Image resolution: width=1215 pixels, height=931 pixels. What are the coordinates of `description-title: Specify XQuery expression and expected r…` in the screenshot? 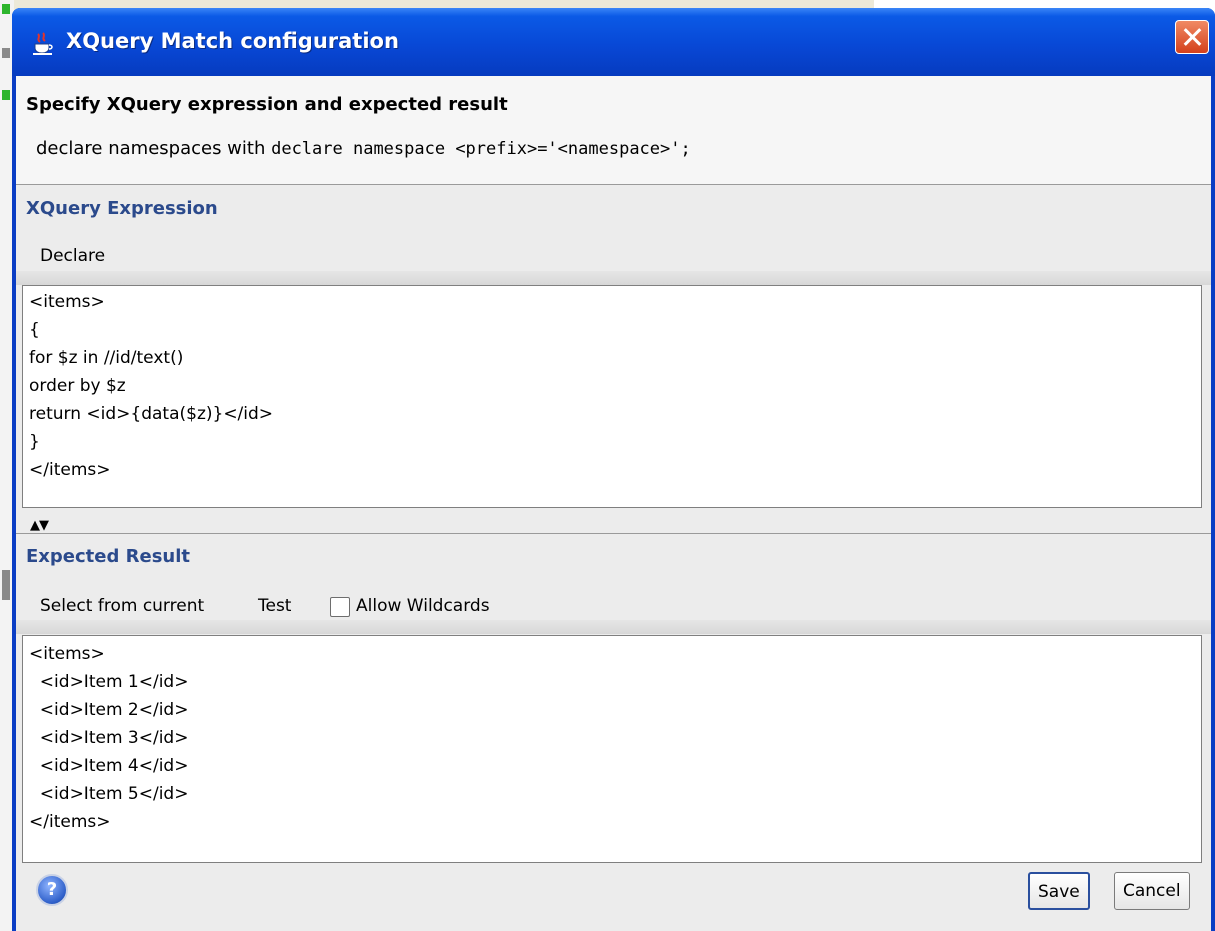 It's located at (267, 104).